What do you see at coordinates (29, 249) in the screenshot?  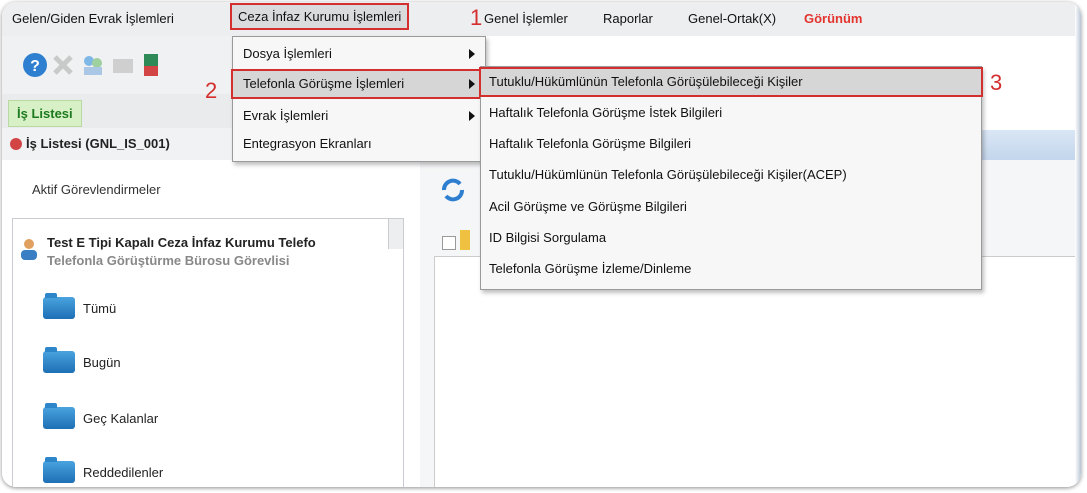 I see `user-icon` at bounding box center [29, 249].